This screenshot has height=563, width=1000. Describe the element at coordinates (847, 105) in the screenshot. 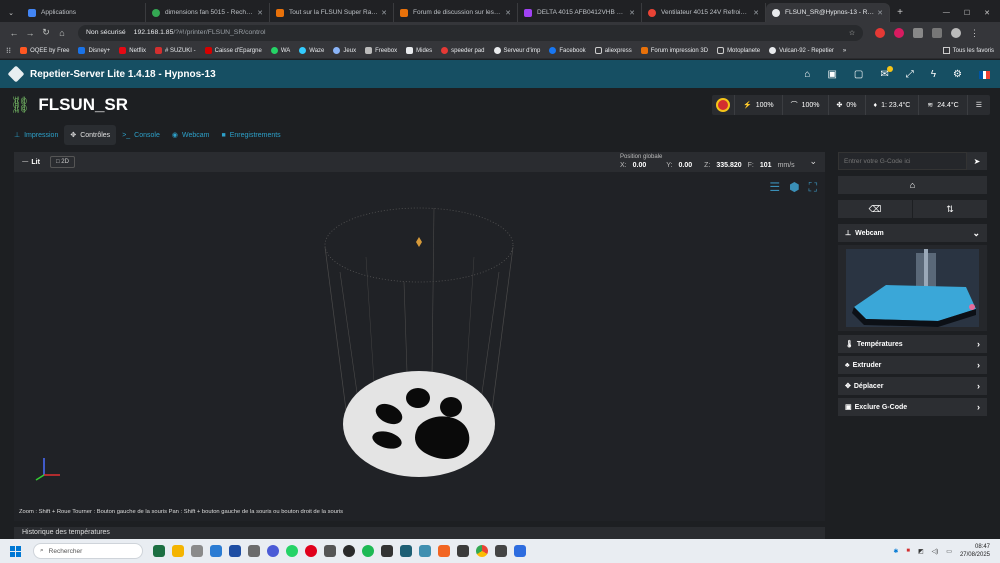

I see `flow-stat: ✤ 0%` at that location.